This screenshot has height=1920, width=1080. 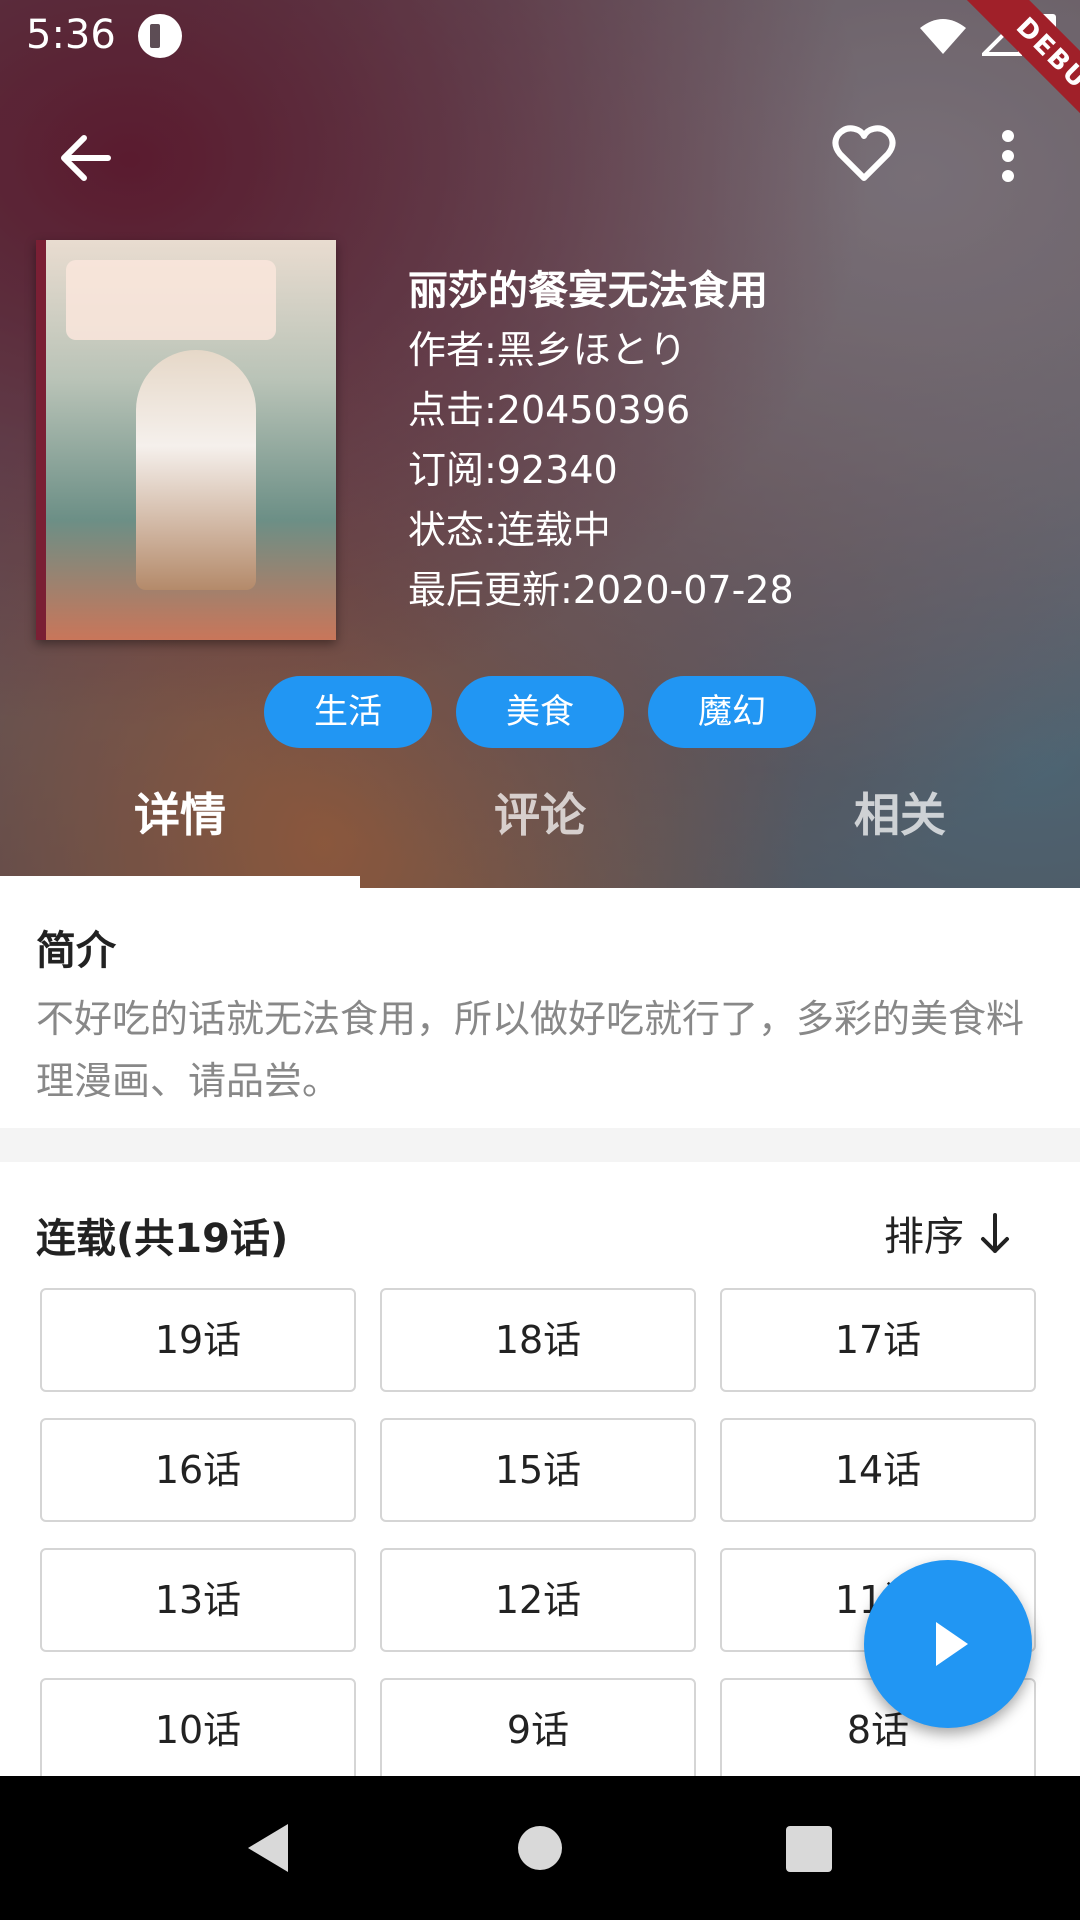 I want to click on comic-status: 状态:连载中, so click(x=509, y=530).